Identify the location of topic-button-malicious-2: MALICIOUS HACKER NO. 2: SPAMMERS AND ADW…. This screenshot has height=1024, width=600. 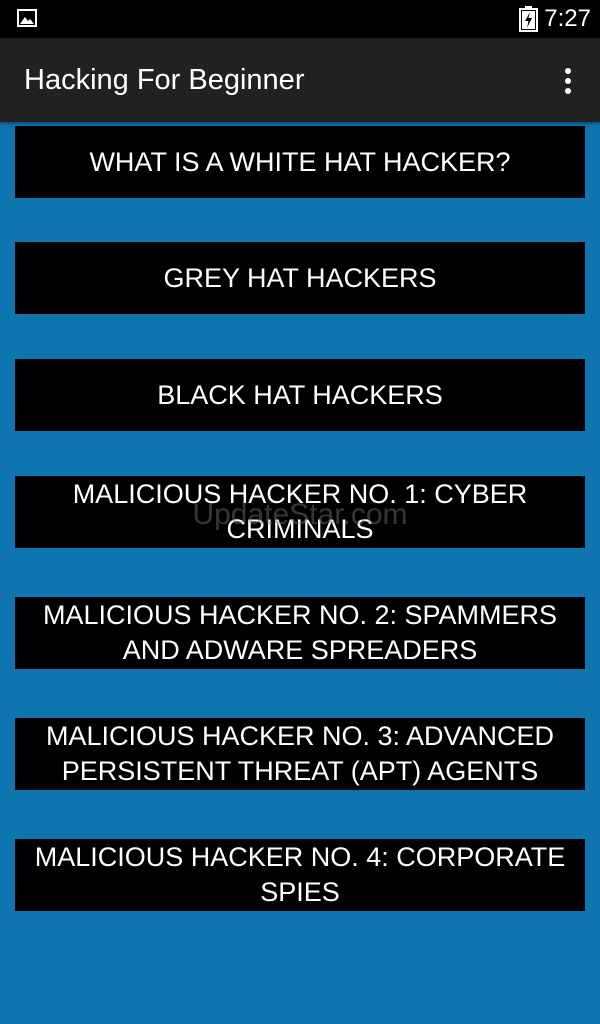
(300, 633).